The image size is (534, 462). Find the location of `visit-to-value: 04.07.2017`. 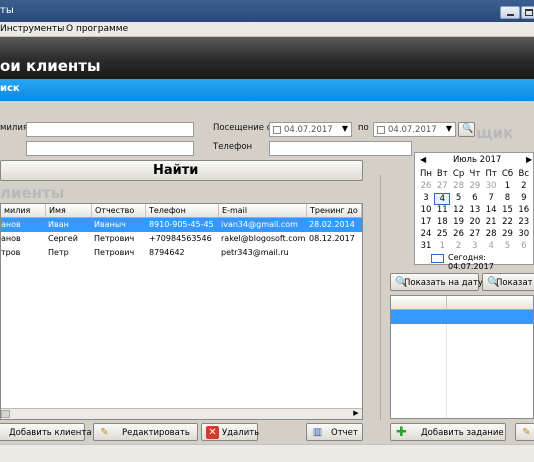

visit-to-value: 04.07.2017 is located at coordinates (412, 130).